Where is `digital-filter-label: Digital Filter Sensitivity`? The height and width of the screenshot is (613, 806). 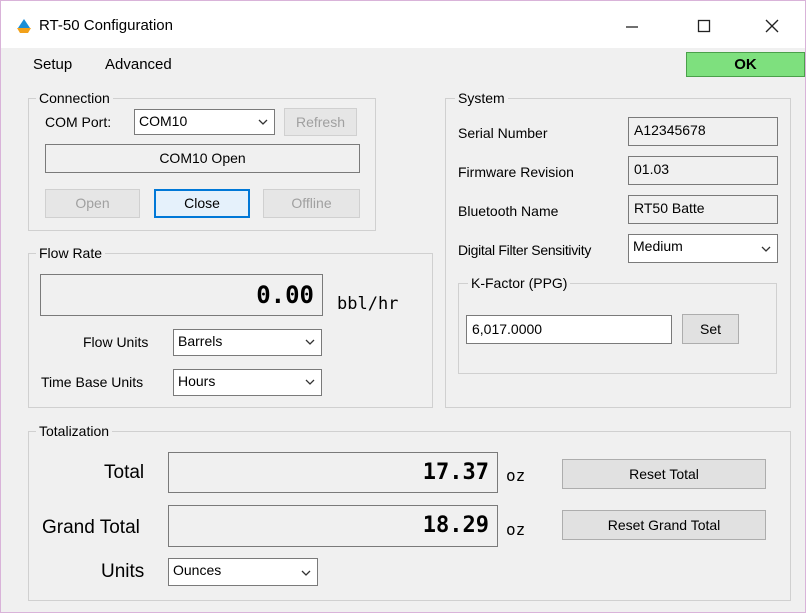 digital-filter-label: Digital Filter Sensitivity is located at coordinates (525, 250).